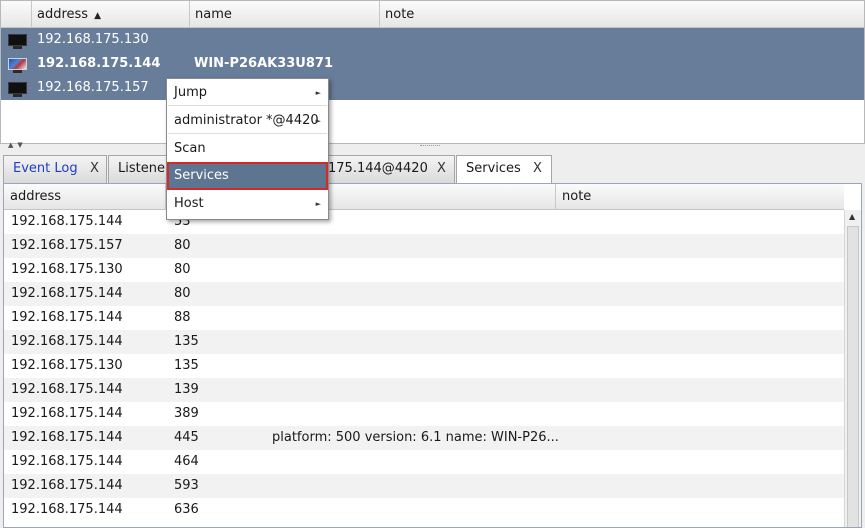 Image resolution: width=865 pixels, height=528 pixels. Describe the element at coordinates (432, 88) in the screenshot. I see `target-row: 192.168.175.157` at that location.